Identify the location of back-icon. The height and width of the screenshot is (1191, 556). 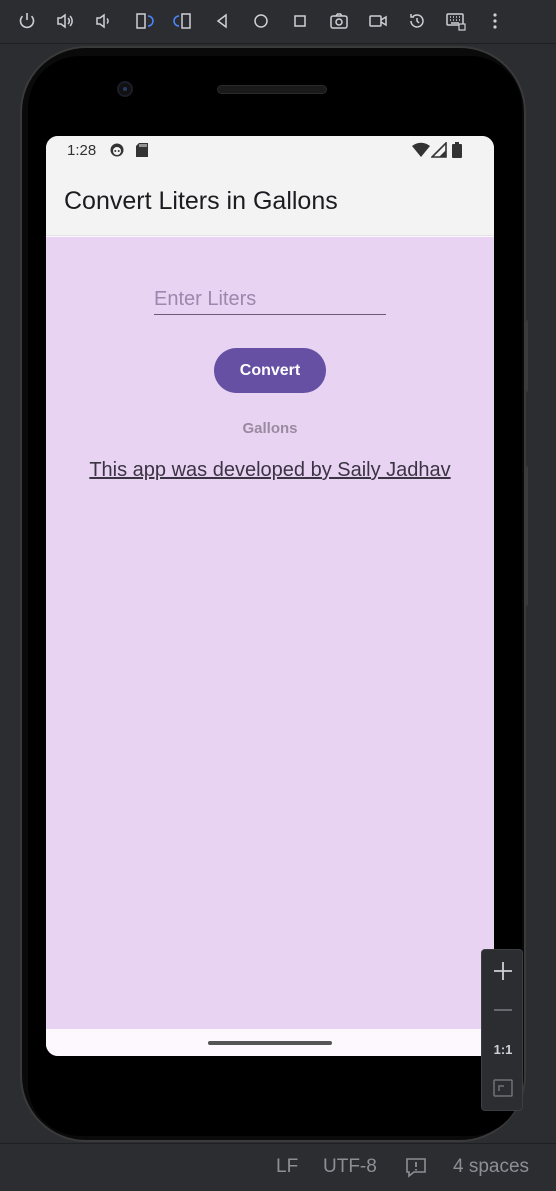
(222, 21).